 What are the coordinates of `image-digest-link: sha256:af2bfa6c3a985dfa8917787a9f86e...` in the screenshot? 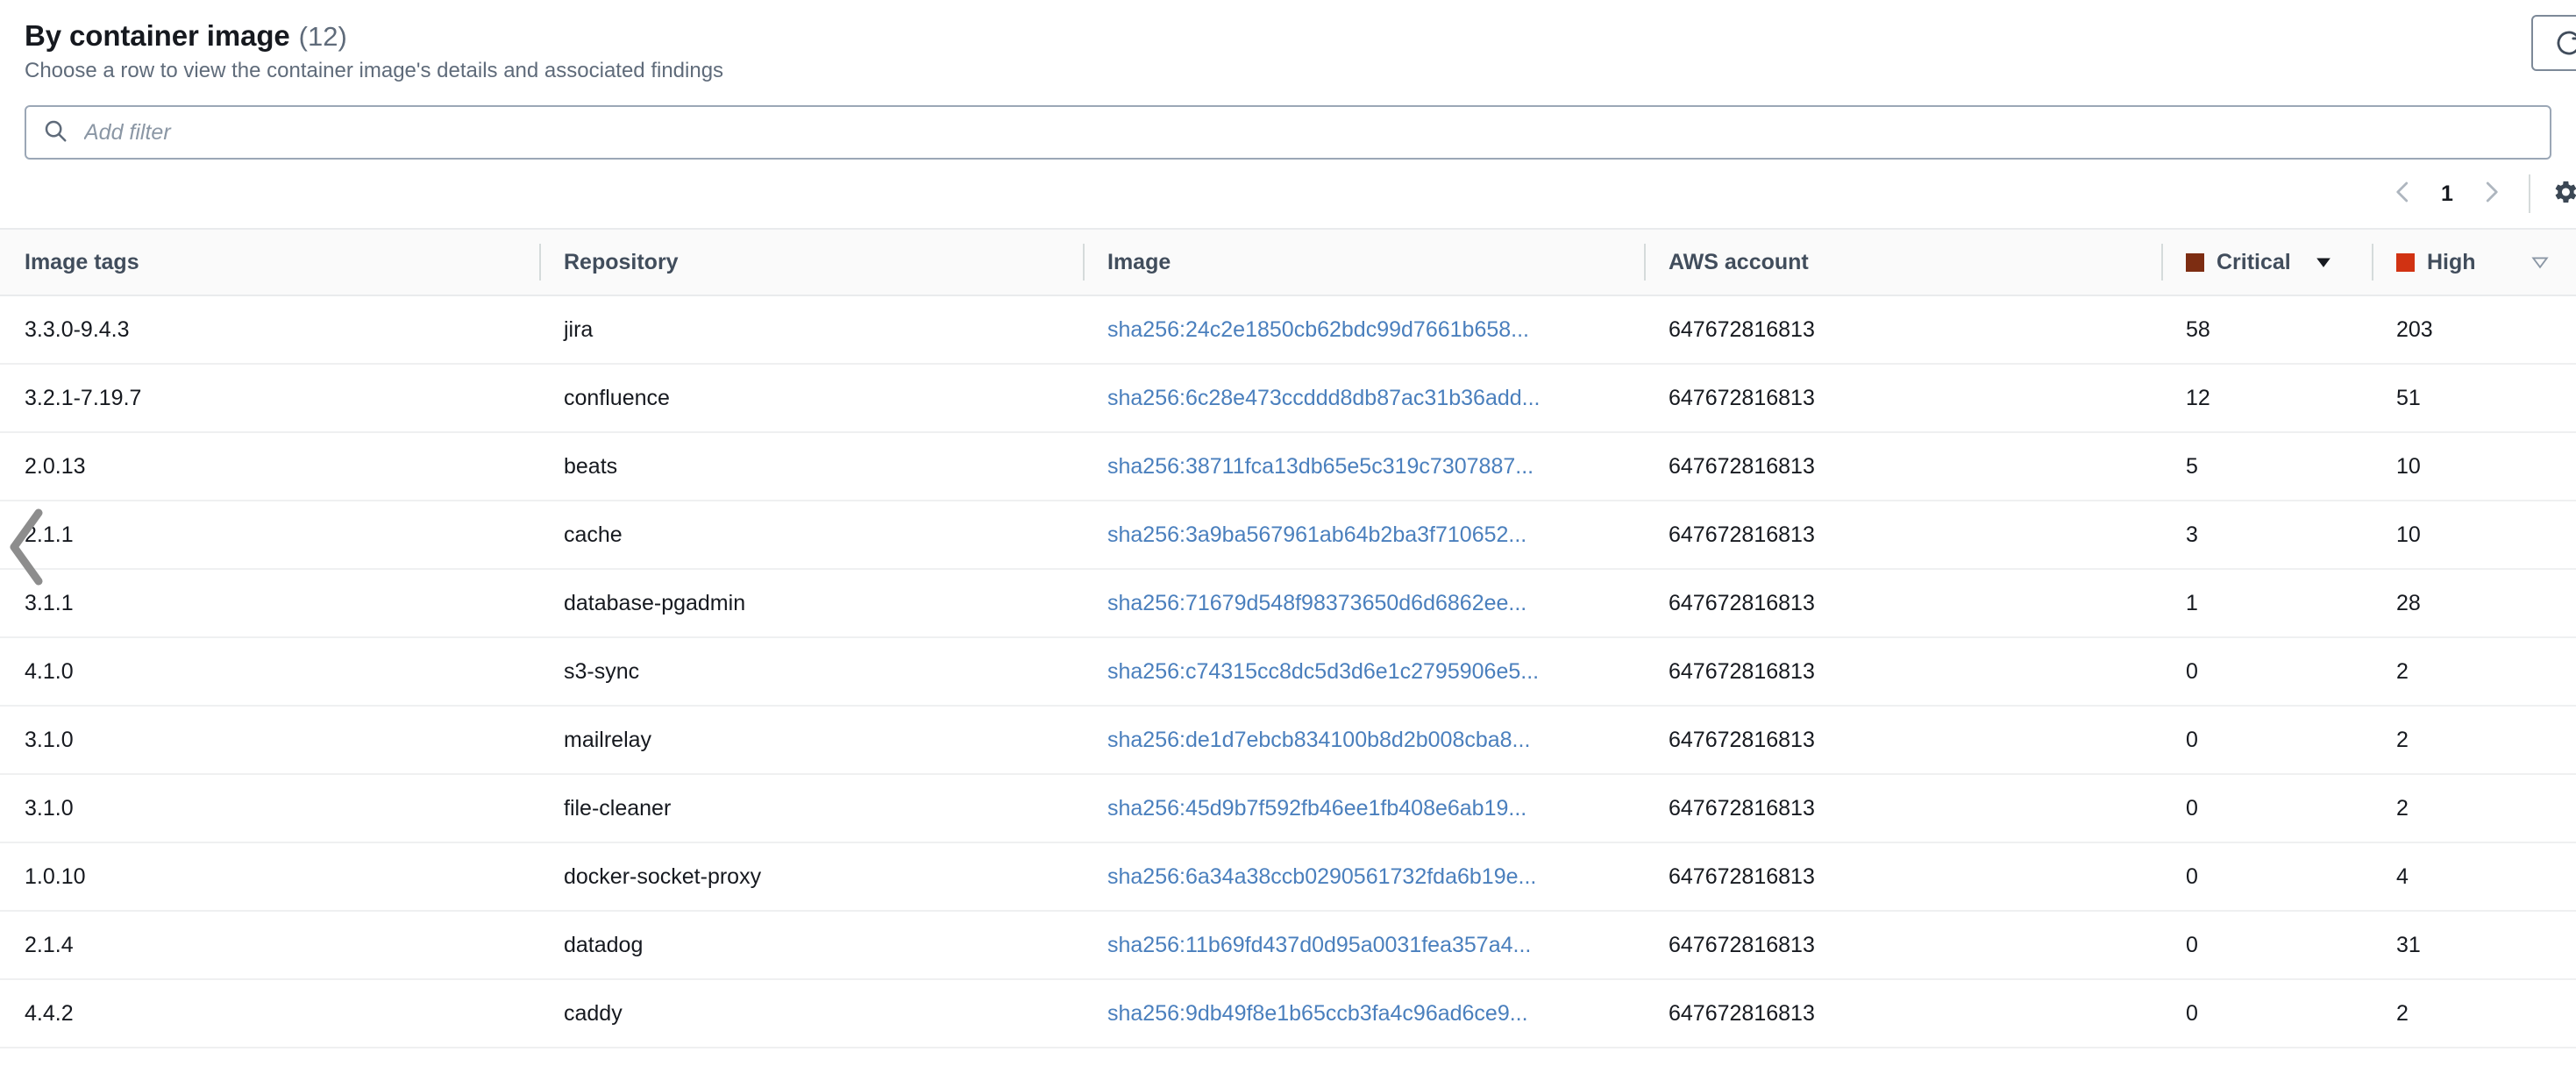 It's located at (1319, 1071).